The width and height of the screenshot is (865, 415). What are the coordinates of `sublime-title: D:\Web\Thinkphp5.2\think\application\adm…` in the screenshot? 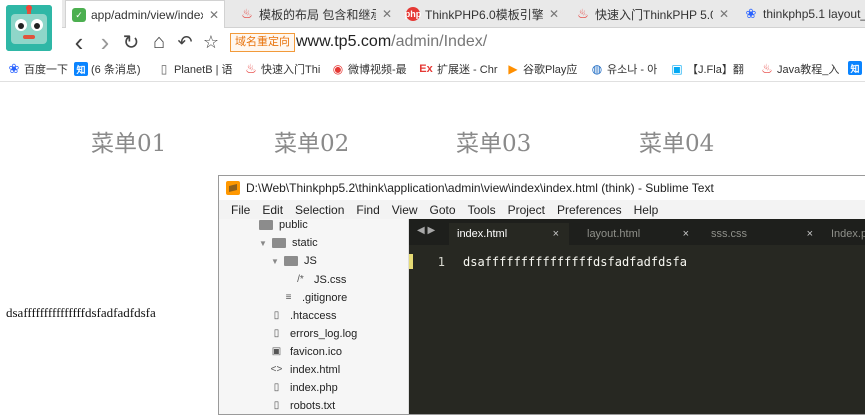 It's located at (480, 188).